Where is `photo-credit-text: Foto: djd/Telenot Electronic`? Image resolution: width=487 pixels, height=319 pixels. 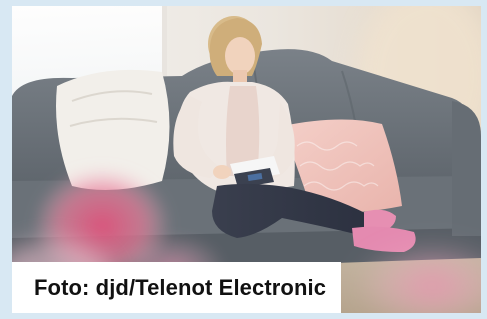
photo-credit-text: Foto: djd/Telenot Electronic is located at coordinates (180, 287).